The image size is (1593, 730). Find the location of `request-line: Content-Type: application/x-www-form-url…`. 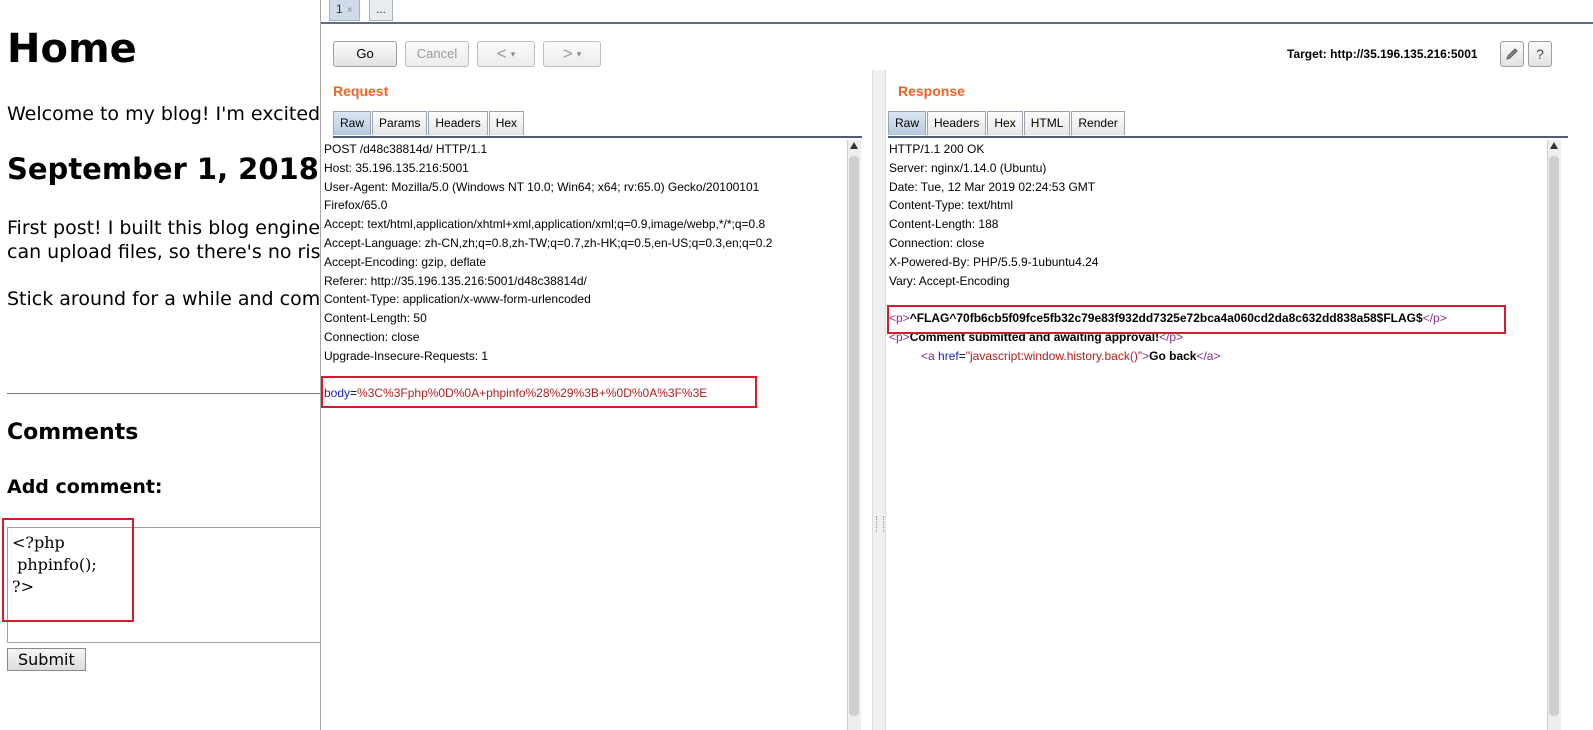

request-line: Content-Type: application/x-www-form-url… is located at coordinates (457, 299).